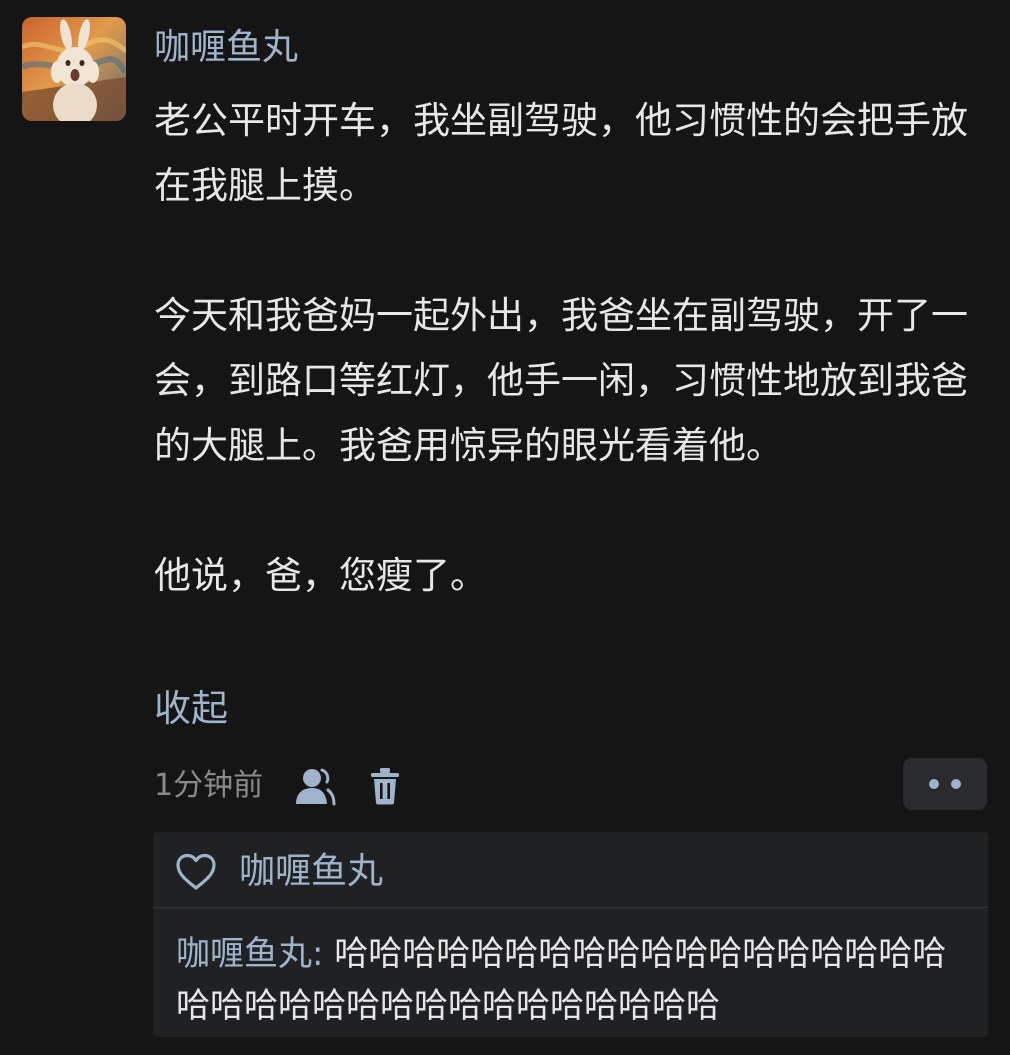  Describe the element at coordinates (209, 785) in the screenshot. I see `post-timestamp: 1分钟前` at that location.